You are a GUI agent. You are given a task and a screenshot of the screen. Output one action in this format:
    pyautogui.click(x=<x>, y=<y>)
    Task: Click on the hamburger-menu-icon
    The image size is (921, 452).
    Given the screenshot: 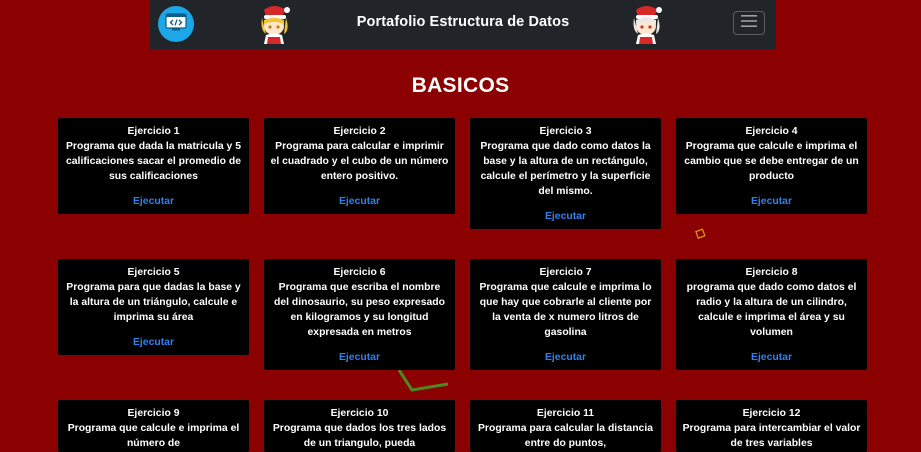 What is the action you would take?
    pyautogui.click(x=749, y=23)
    